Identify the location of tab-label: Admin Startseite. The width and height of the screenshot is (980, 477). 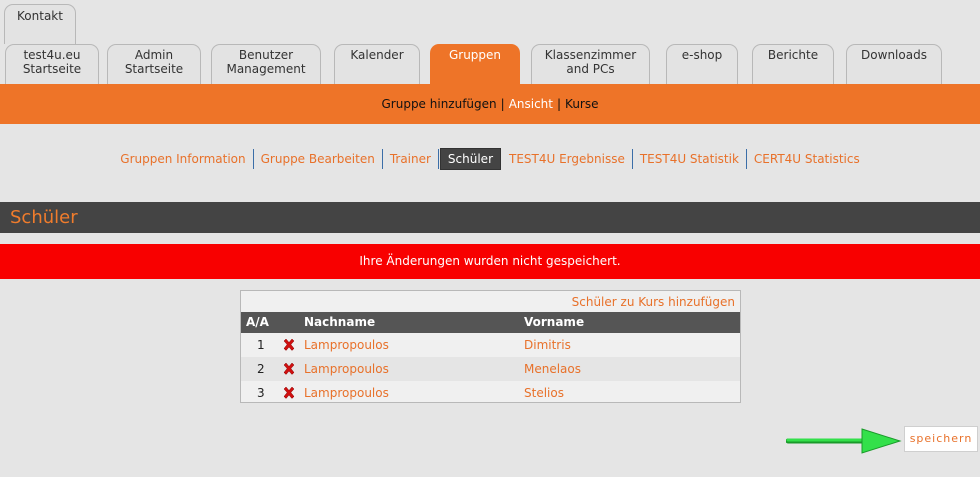
(154, 62).